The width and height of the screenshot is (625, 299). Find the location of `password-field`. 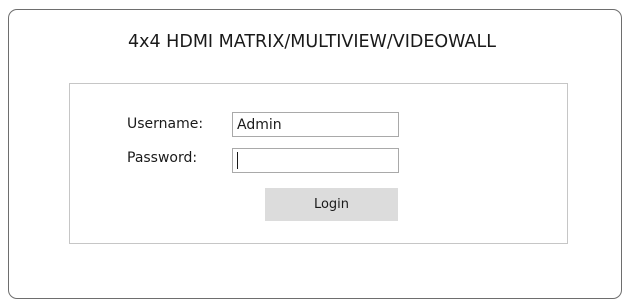

password-field is located at coordinates (315, 160).